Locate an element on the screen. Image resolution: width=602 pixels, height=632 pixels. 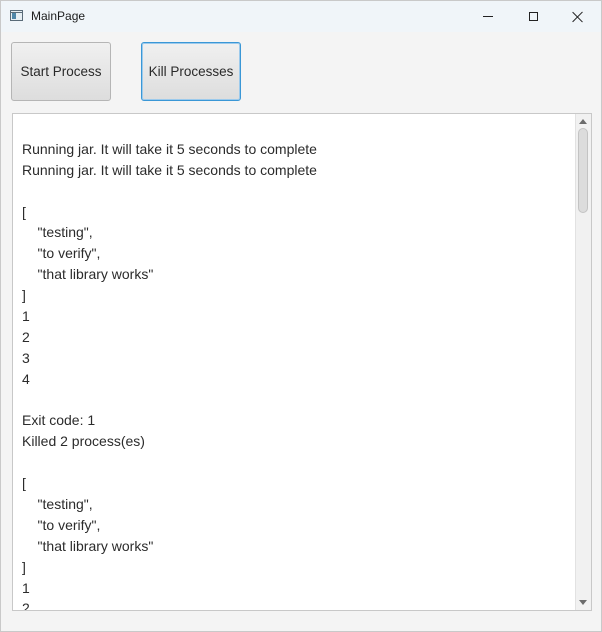
maximize-icon is located at coordinates (533, 16).